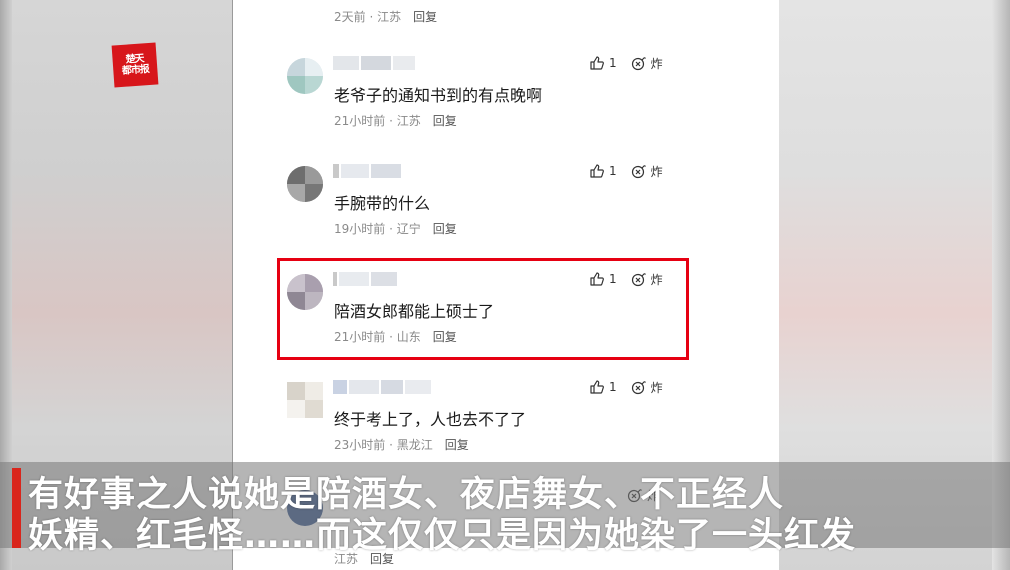  What do you see at coordinates (483, 309) in the screenshot?
I see `highlight-box` at bounding box center [483, 309].